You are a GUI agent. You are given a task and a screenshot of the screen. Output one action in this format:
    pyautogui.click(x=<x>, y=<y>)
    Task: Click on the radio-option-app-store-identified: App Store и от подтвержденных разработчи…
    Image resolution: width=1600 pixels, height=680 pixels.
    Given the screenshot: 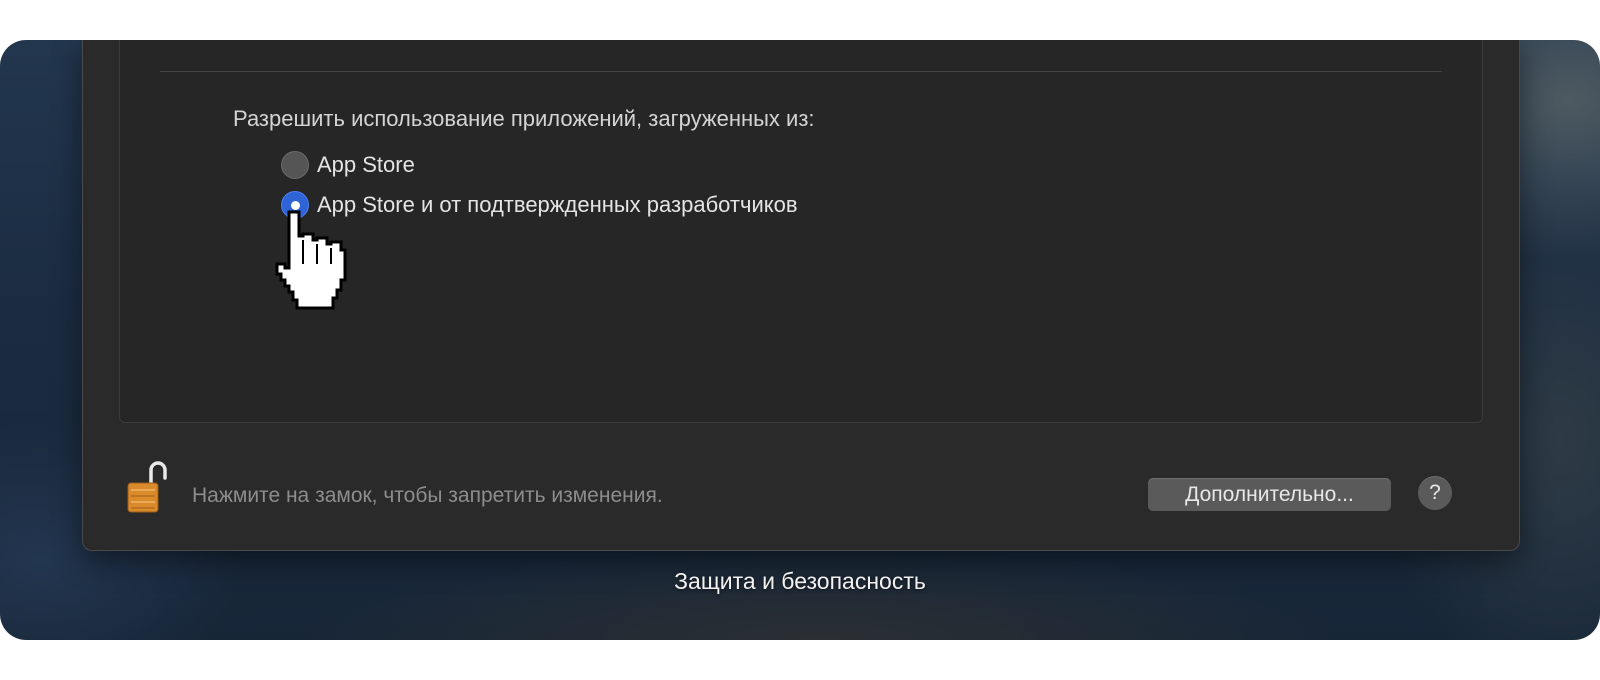 What is the action you would take?
    pyautogui.click(x=539, y=205)
    